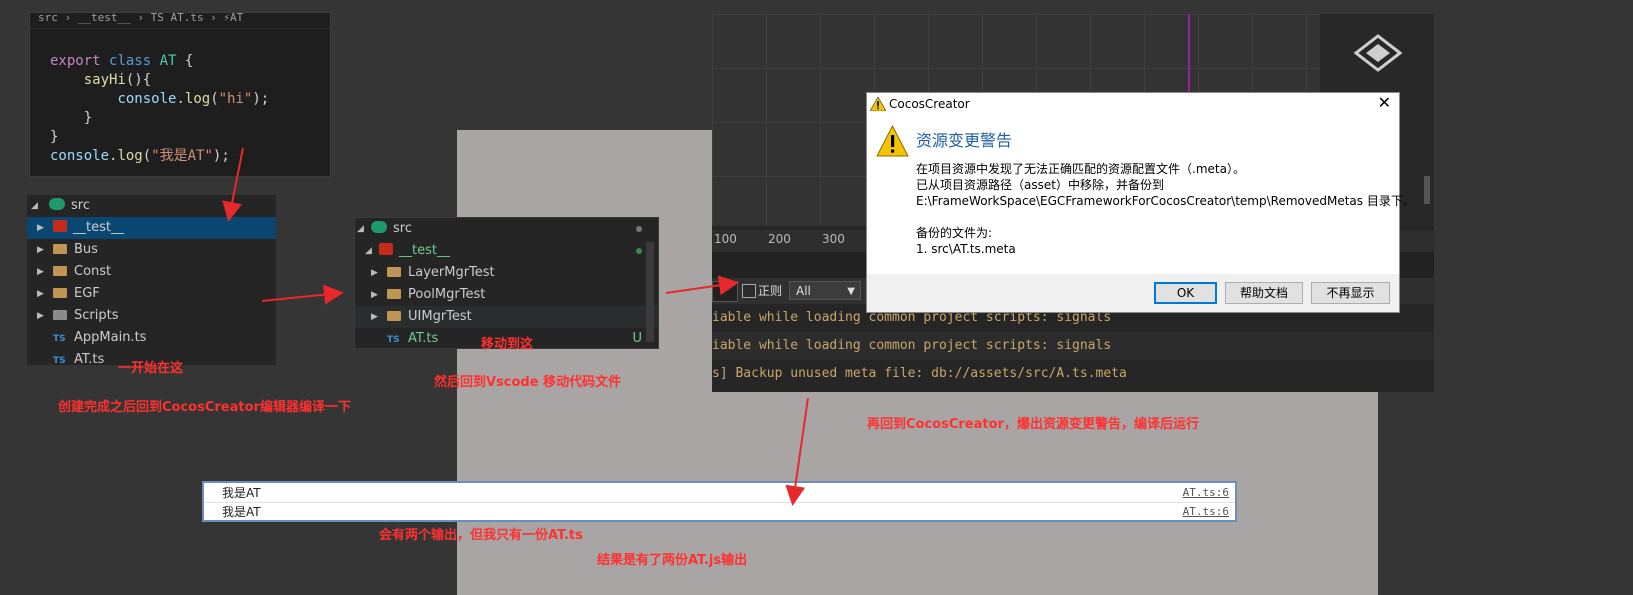  I want to click on arrow-to-middle-tree, so click(302, 294).